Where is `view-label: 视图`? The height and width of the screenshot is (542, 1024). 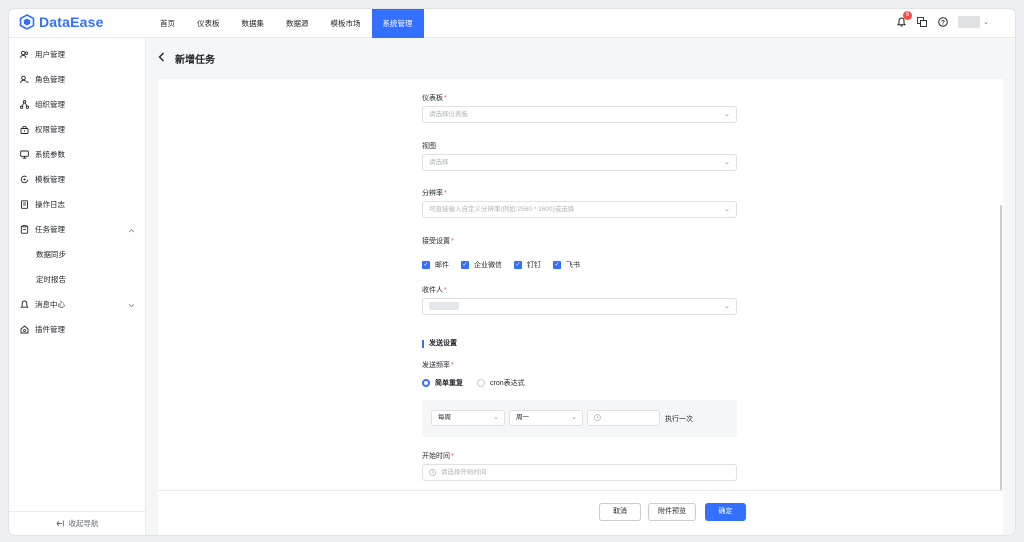
view-label: 视图 is located at coordinates (429, 146).